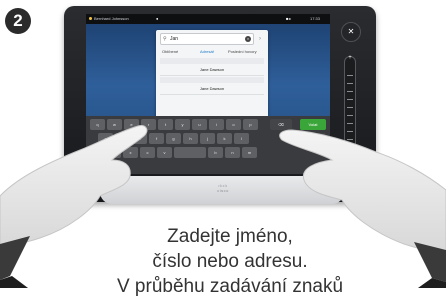 Image resolution: width=446 pixels, height=299 pixels. What do you see at coordinates (230, 236) in the screenshot?
I see `caption-line-1: Zadejte jméno,` at bounding box center [230, 236].